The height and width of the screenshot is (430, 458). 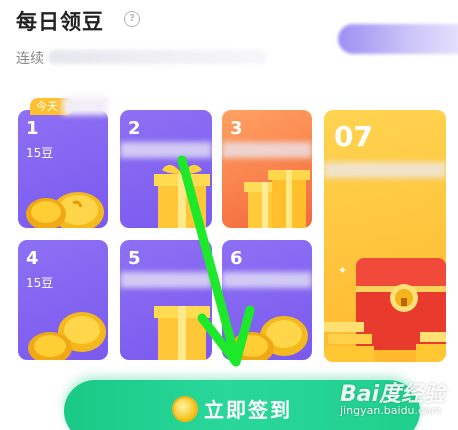 I want to click on watermark-url: jingyan.baidu.com, so click(x=391, y=410).